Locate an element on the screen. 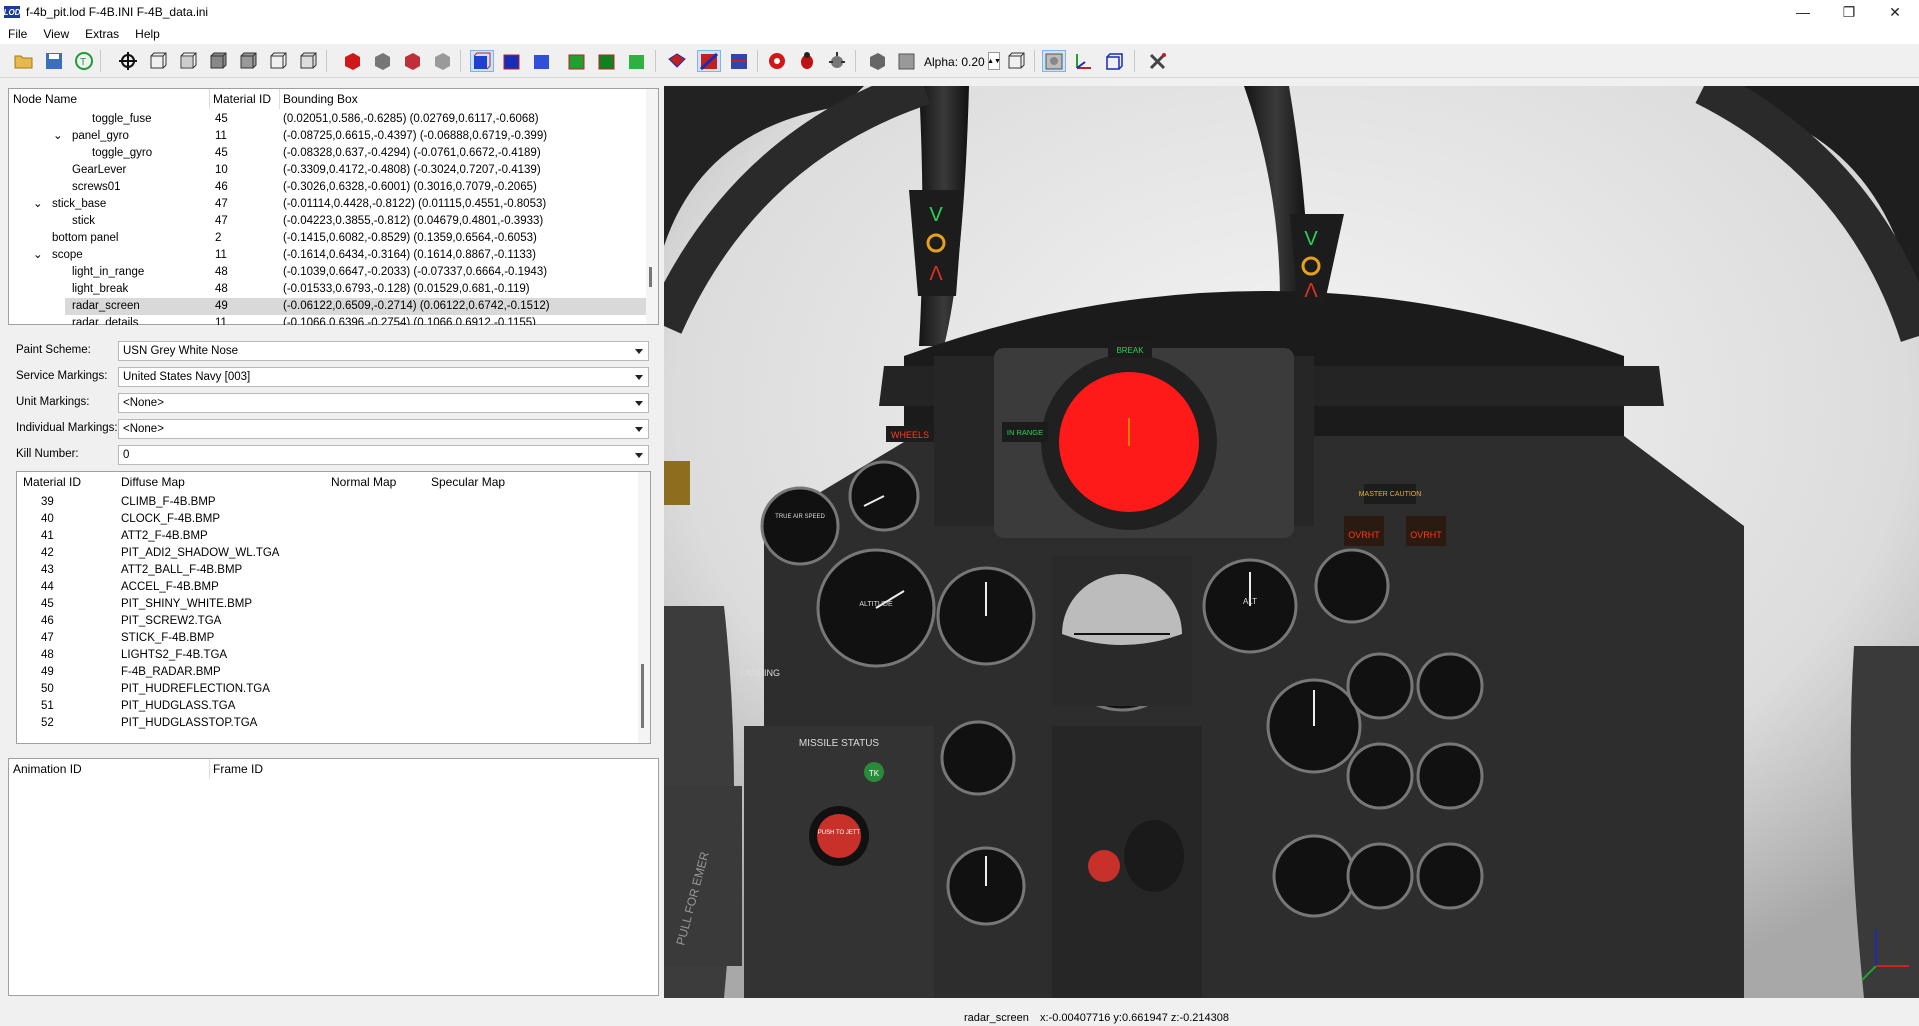 Image resolution: width=1919 pixels, height=1026 pixels. material-row: 51 PIT_HUDGLASS.TGA is located at coordinates (327, 706).